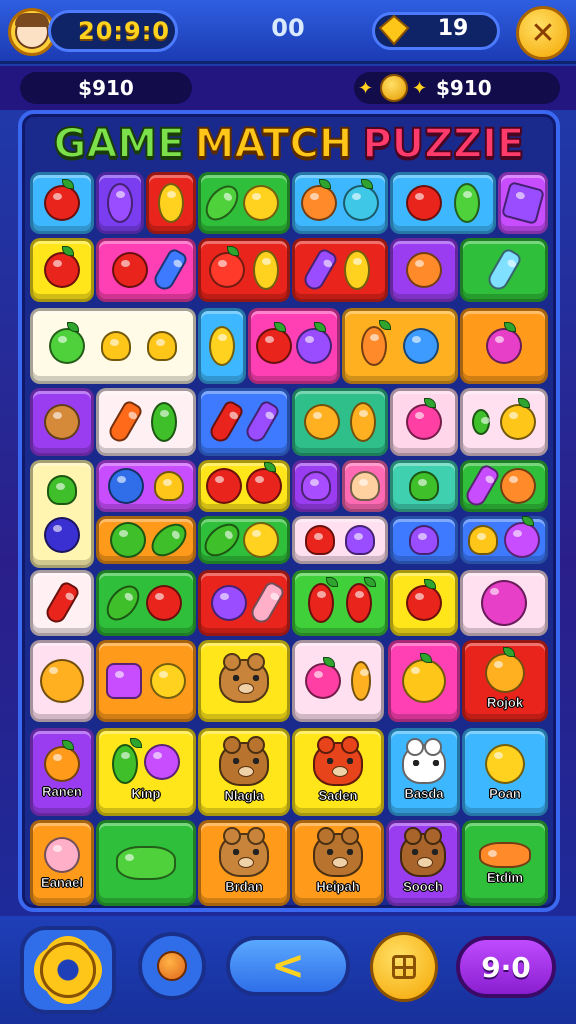 This screenshot has width=576, height=1024. I want to click on lime-icon, so click(467, 203).